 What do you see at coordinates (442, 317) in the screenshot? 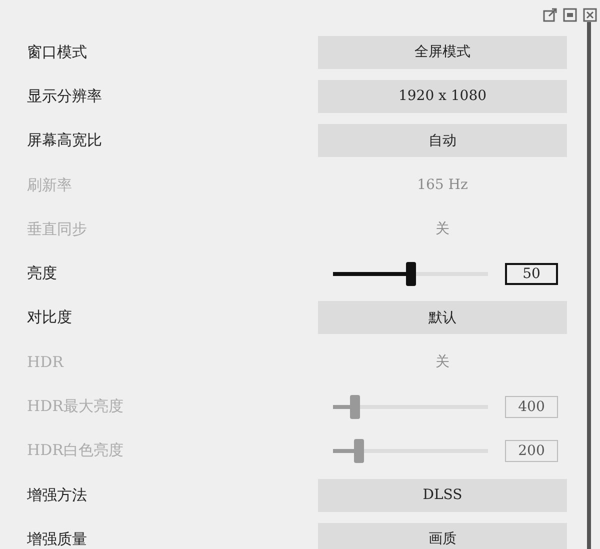
I see `option-selector: 默认` at bounding box center [442, 317].